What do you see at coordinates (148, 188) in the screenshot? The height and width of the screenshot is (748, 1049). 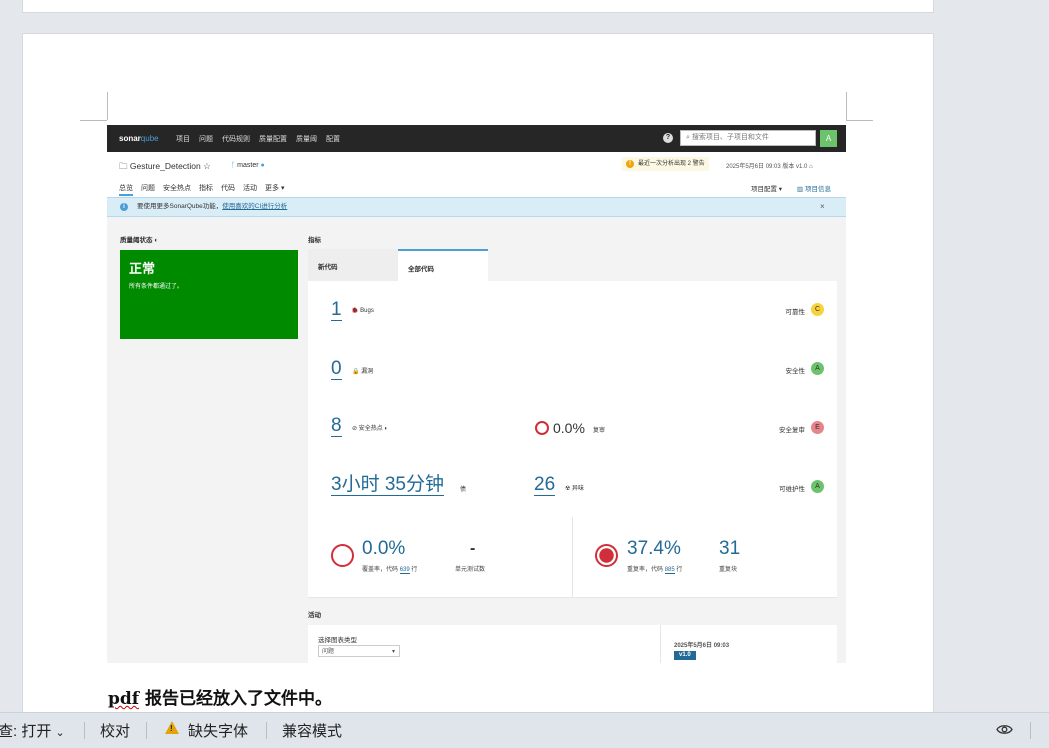 I see `tab-issues: 问题` at bounding box center [148, 188].